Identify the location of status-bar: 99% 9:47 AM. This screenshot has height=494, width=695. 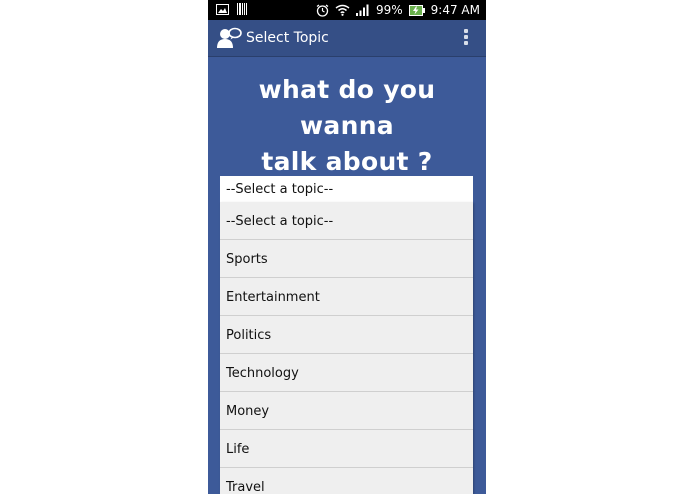
(347, 10).